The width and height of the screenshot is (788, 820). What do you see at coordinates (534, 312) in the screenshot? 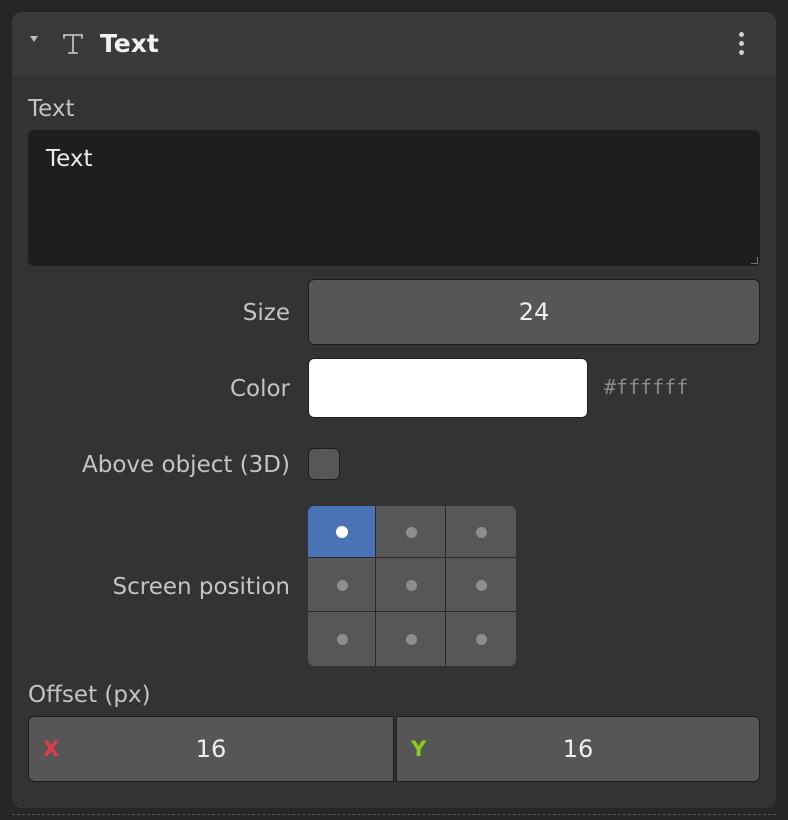
I see `size-field: 24` at bounding box center [534, 312].